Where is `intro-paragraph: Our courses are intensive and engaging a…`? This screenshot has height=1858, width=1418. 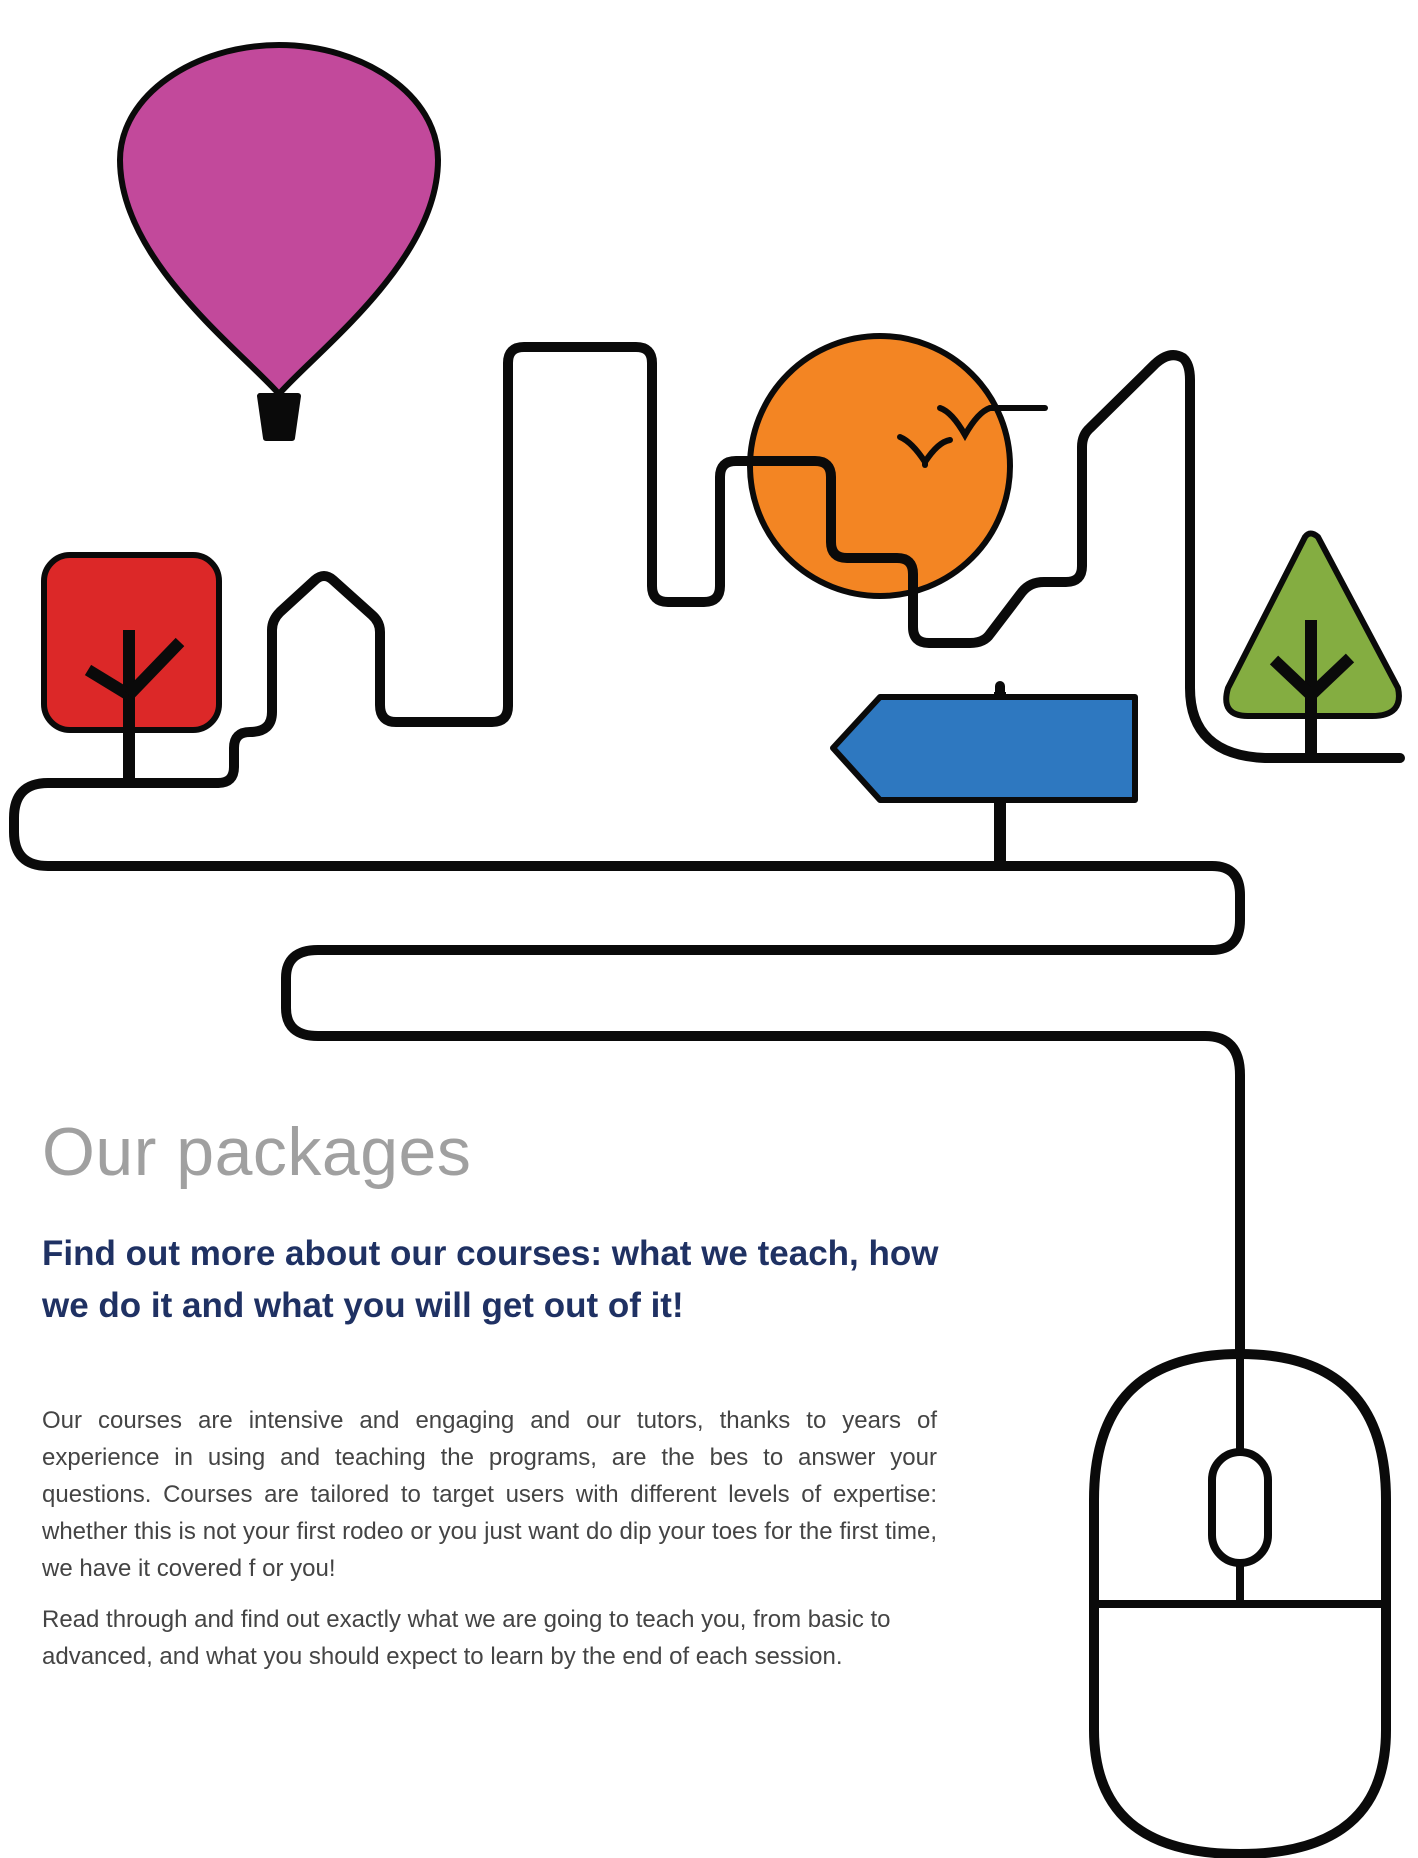
intro-paragraph: Our courses are intensive and engaging a… is located at coordinates (489, 1494).